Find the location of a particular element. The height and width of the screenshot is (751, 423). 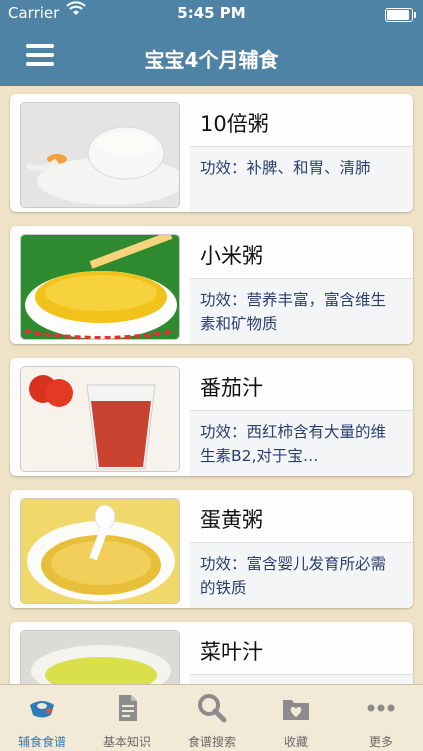

tab-search: 食谱搜索 is located at coordinates (212, 718).